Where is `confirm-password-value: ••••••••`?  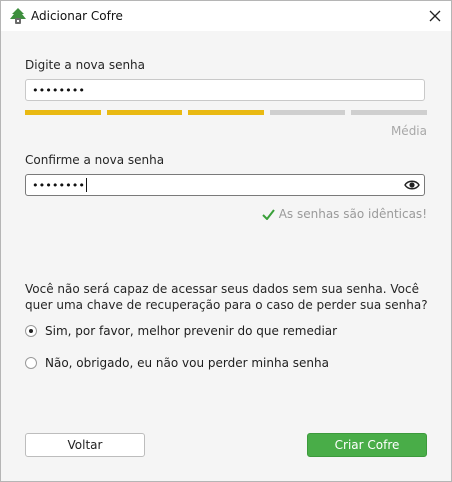 confirm-password-value: •••••••• is located at coordinates (58, 185).